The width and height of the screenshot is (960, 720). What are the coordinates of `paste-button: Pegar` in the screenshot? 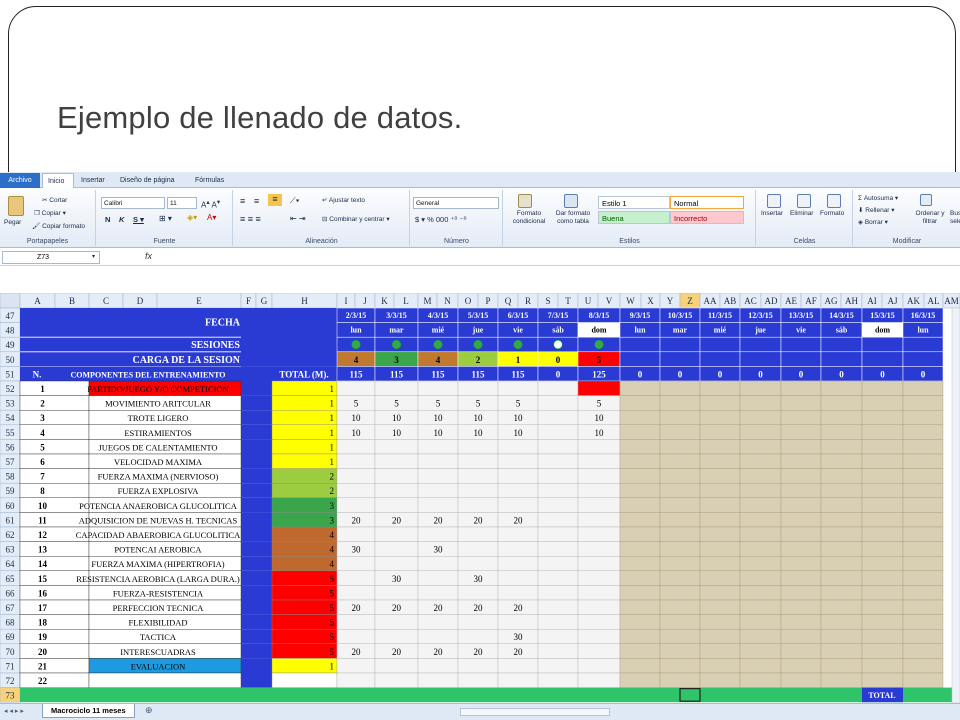 It's located at (12, 222).